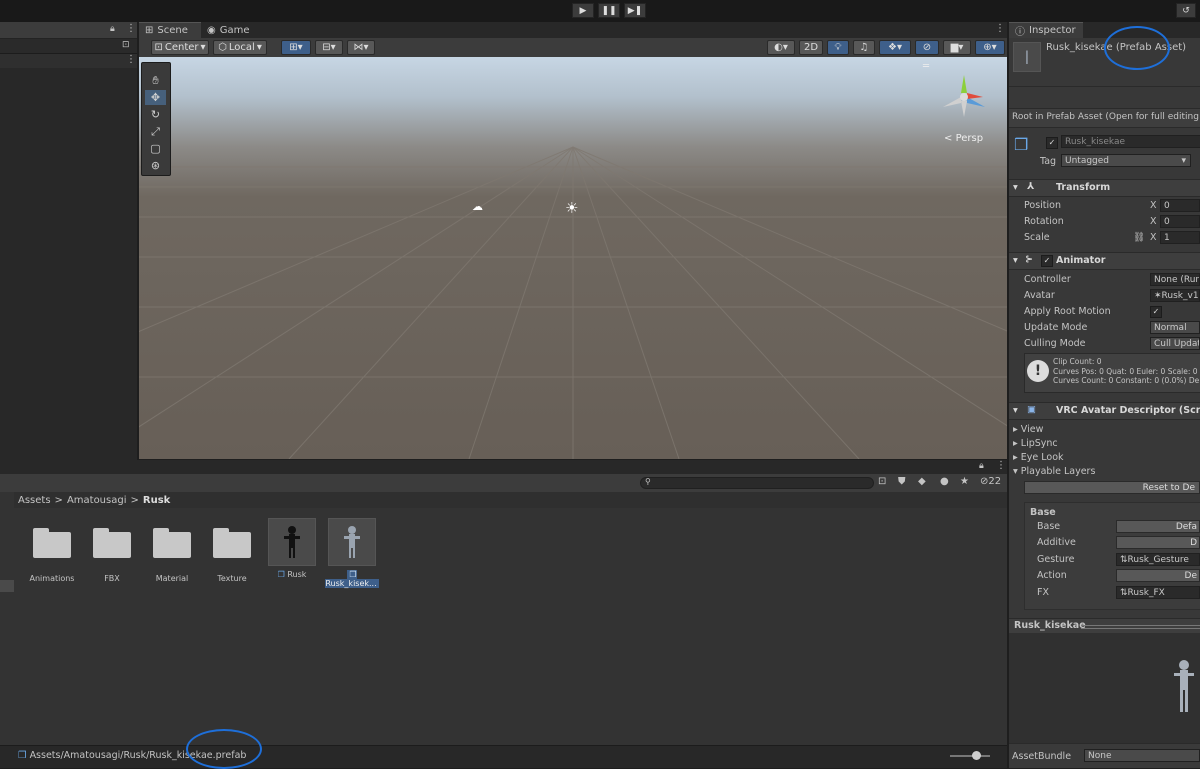 This screenshot has height=769, width=1200. What do you see at coordinates (922, 481) in the screenshot?
I see `tag-icon: ◆` at bounding box center [922, 481].